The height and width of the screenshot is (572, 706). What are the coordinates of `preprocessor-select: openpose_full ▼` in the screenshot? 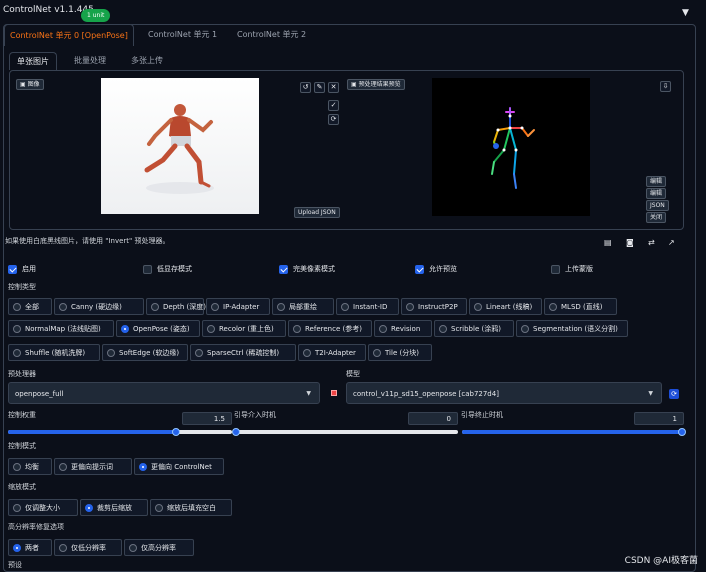 It's located at (164, 393).